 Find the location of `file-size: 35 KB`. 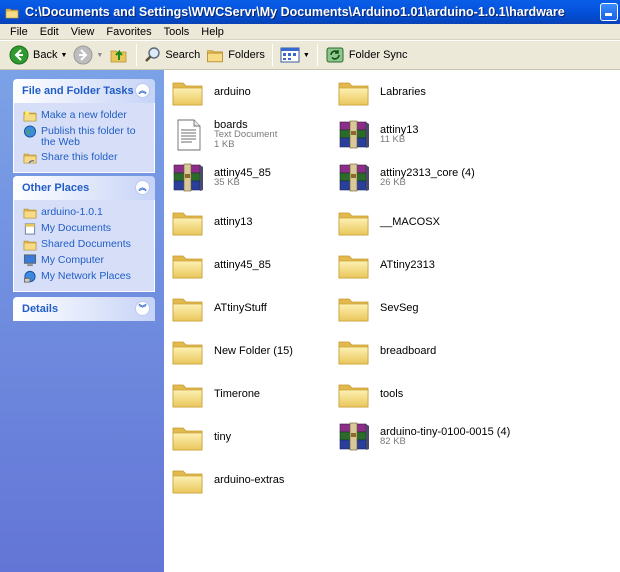

file-size: 35 KB is located at coordinates (227, 182).